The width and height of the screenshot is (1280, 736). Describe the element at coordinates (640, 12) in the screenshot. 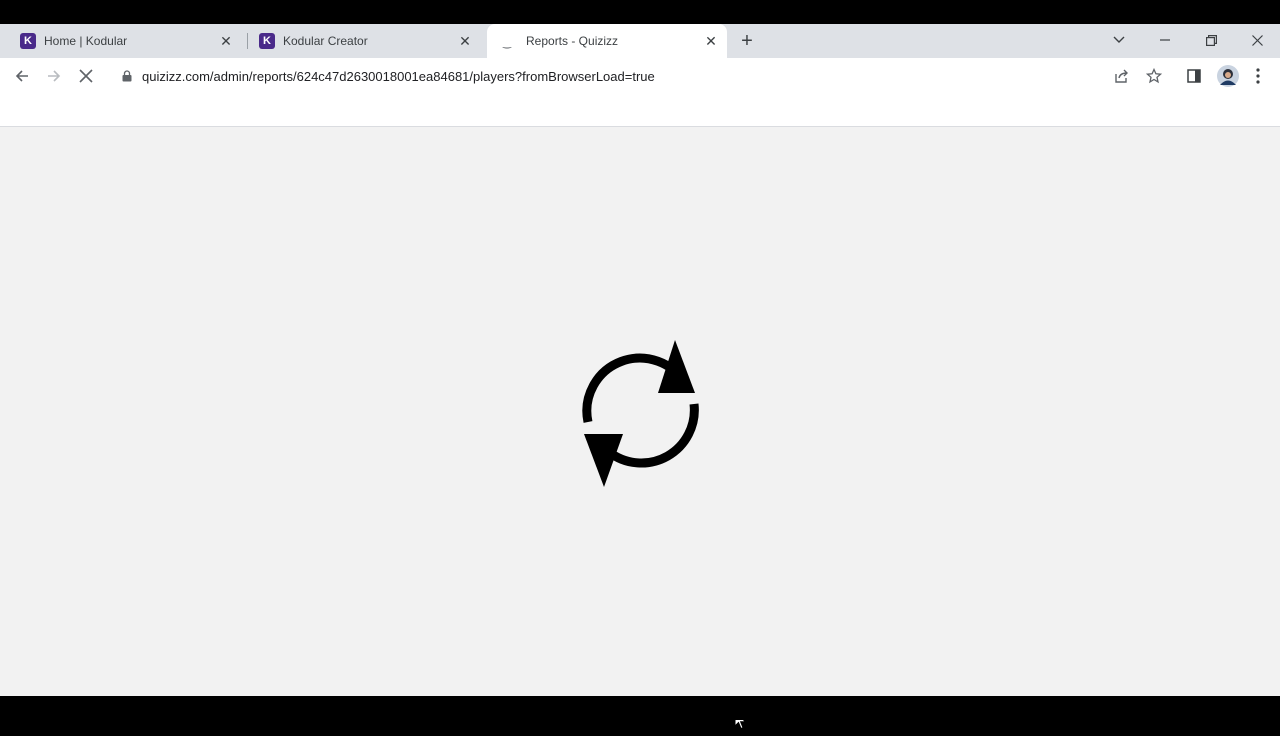

I see `letterbox-top` at that location.